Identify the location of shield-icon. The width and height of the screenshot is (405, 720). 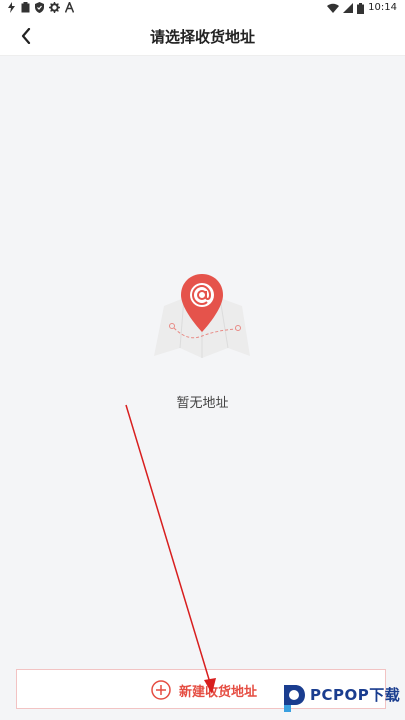
(39, 7).